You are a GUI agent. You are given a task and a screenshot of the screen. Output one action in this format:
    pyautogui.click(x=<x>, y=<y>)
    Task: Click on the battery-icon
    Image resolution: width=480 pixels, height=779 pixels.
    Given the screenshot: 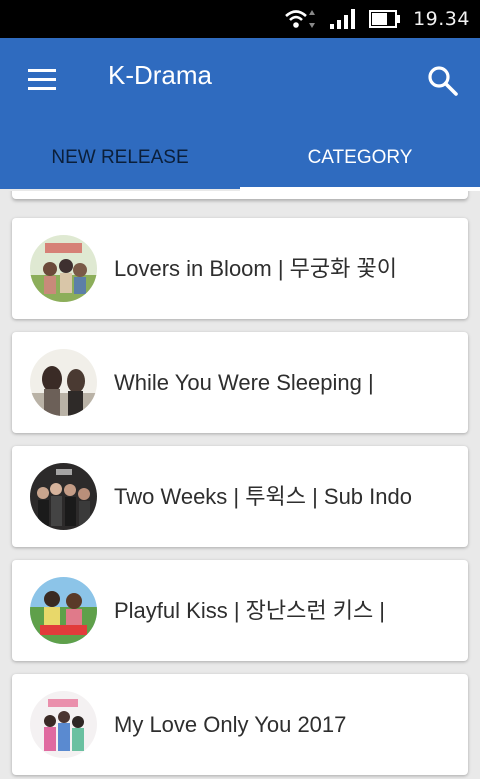 What is the action you would take?
    pyautogui.click(x=385, y=19)
    